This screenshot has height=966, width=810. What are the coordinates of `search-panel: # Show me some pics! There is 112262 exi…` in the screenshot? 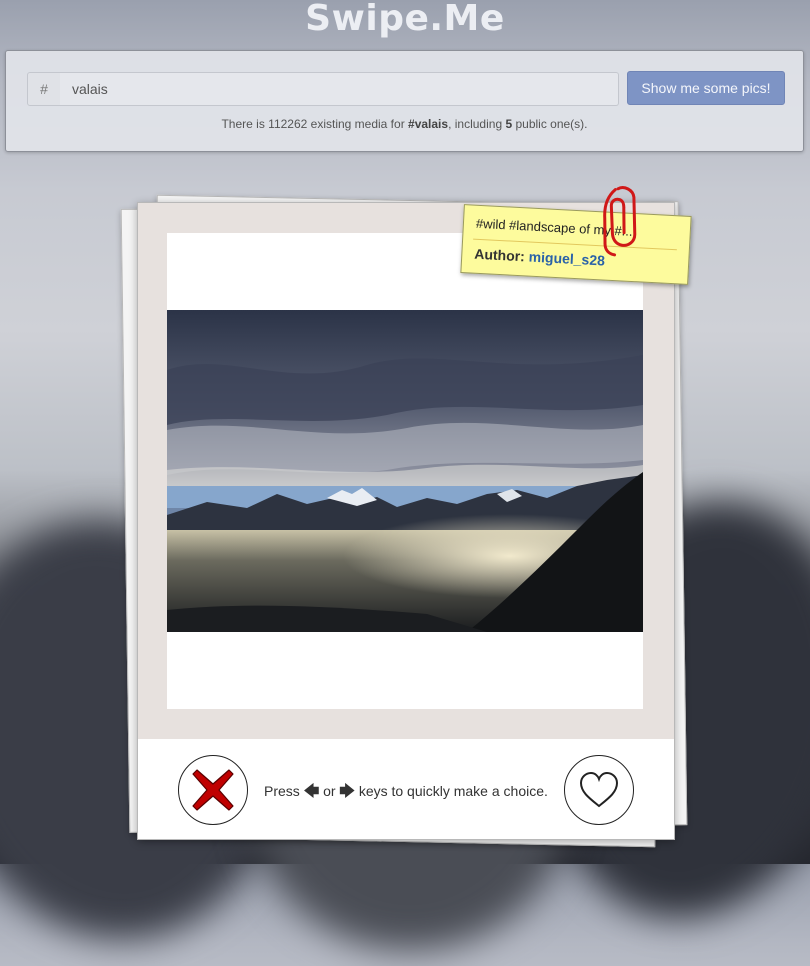 It's located at (404, 101).